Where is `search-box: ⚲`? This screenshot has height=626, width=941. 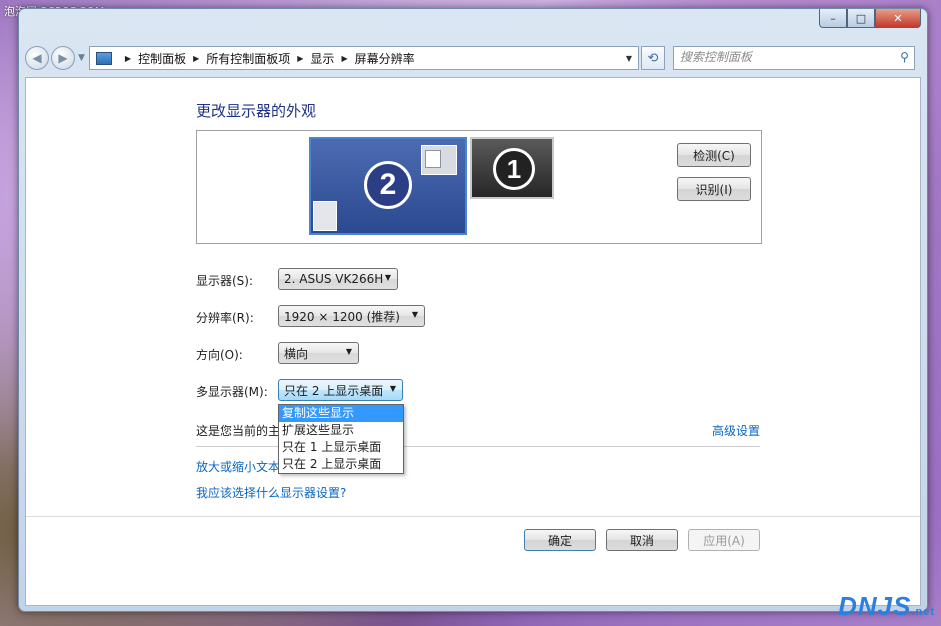 search-box: ⚲ is located at coordinates (793, 58).